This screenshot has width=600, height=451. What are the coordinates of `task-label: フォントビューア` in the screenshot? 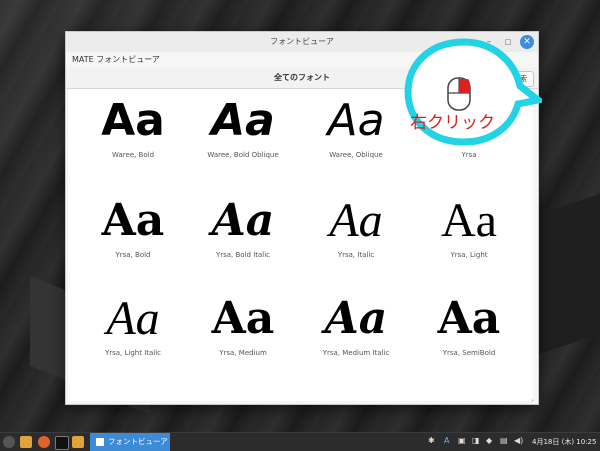 It's located at (138, 441).